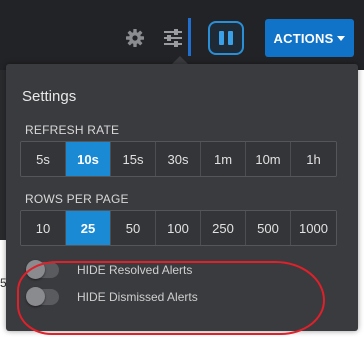 Image resolution: width=364 pixels, height=337 pixels. Describe the element at coordinates (88, 159) in the screenshot. I see `refresh-option-selected: 10s` at that location.